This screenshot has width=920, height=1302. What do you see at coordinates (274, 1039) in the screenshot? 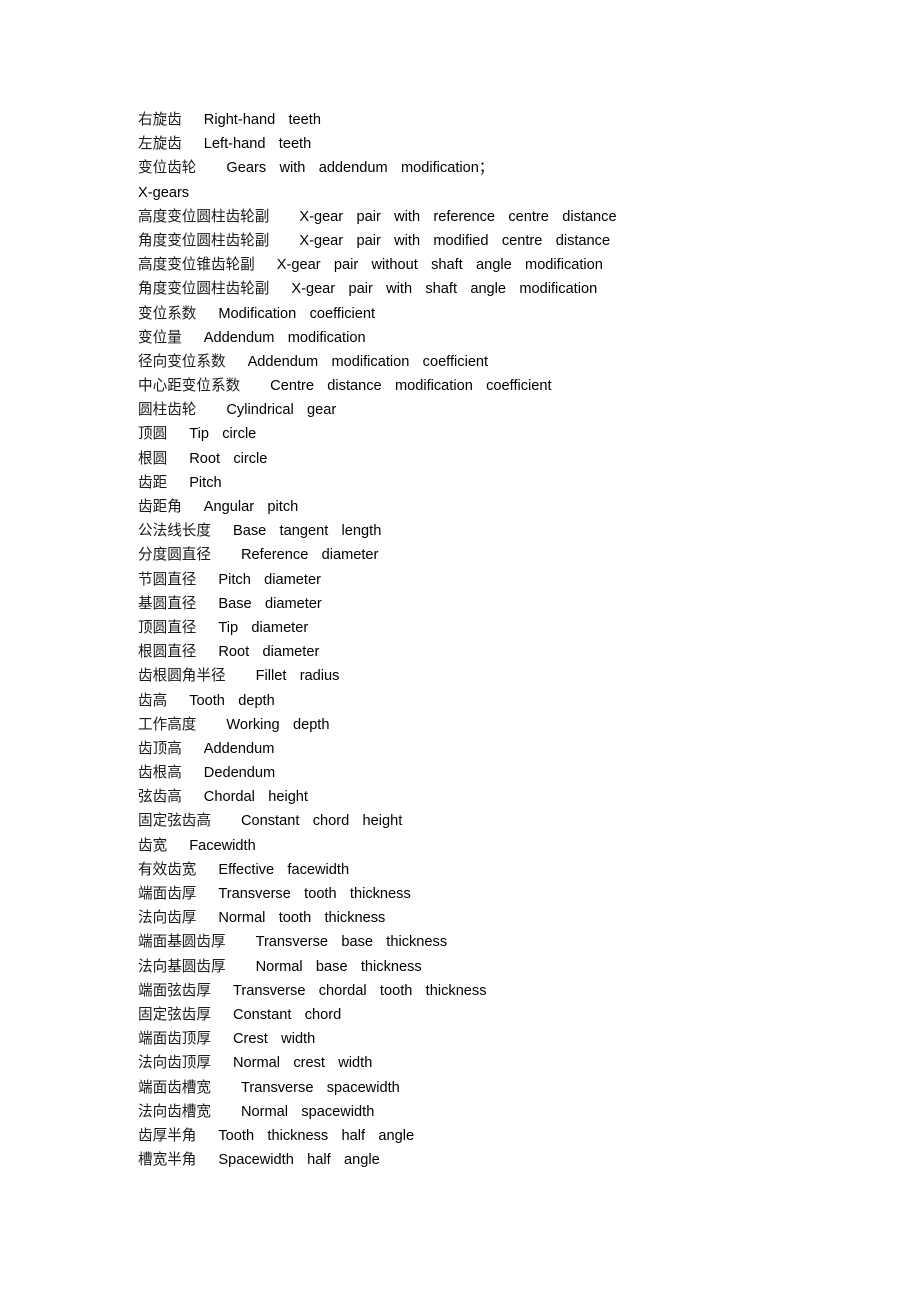
I see `term-english: Crest width` at bounding box center [274, 1039].